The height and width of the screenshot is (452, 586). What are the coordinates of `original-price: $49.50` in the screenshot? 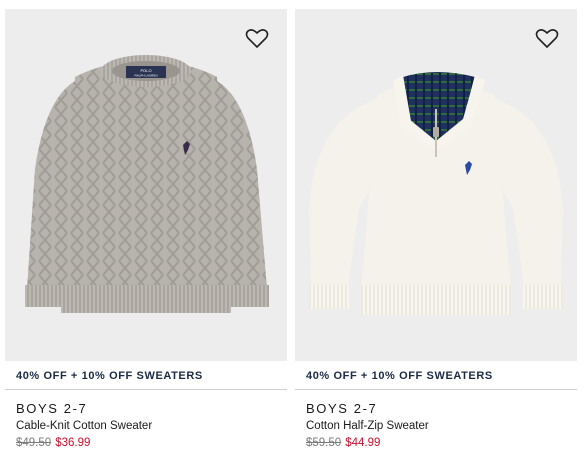 It's located at (34, 443).